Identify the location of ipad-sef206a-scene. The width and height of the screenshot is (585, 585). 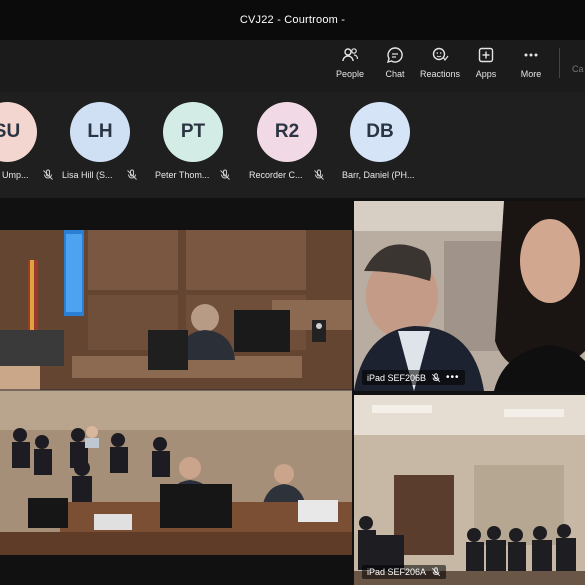
(469, 490).